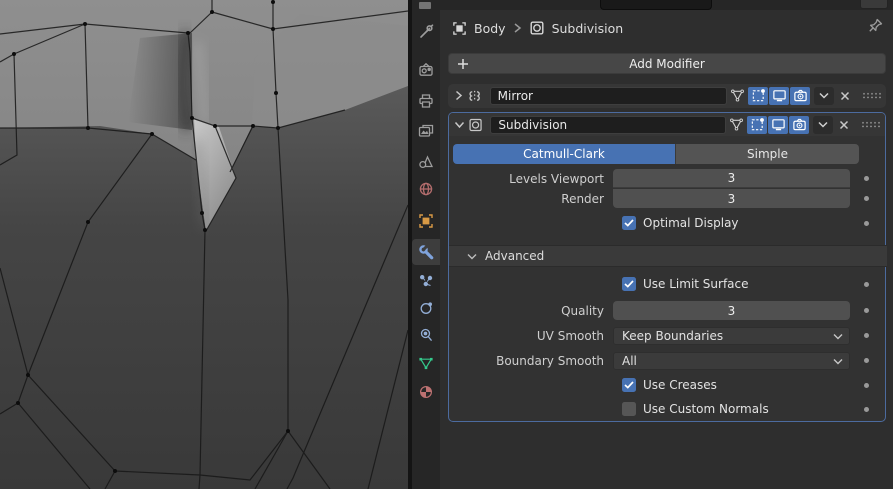 This screenshot has height=489, width=893. I want to click on uv-smooth-label: UV Smooth, so click(570, 336).